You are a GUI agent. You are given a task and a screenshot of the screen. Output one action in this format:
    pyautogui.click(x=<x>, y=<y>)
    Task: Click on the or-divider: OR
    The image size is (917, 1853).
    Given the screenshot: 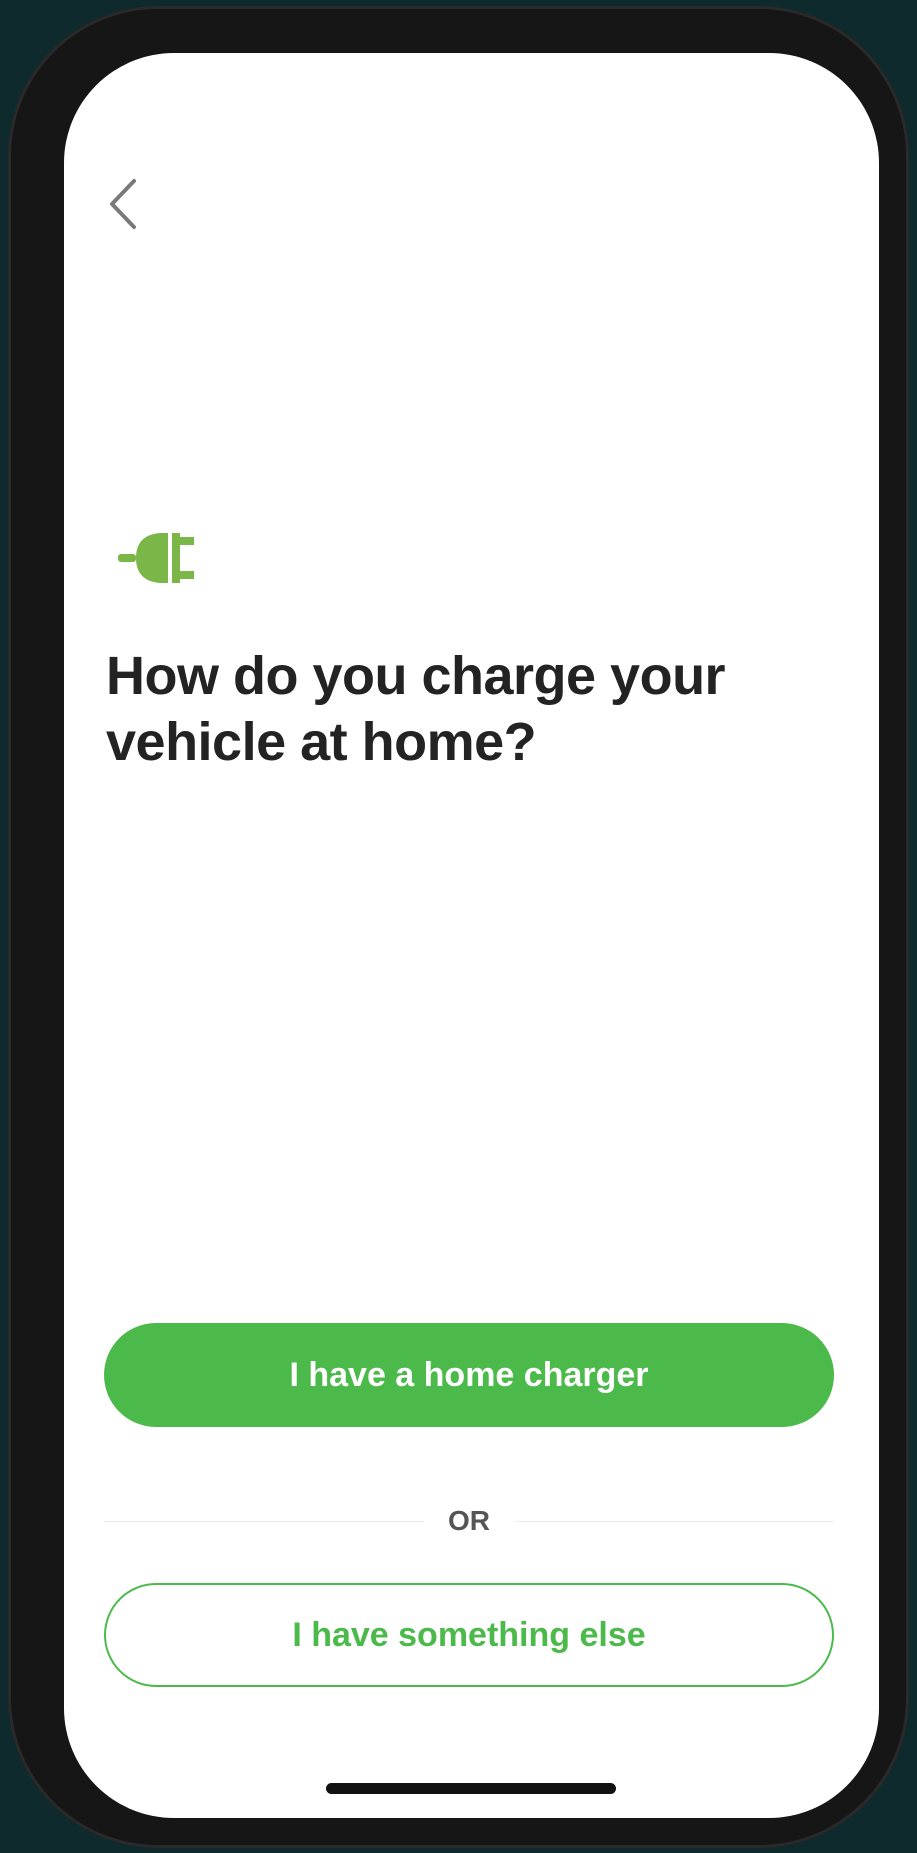 What is the action you would take?
    pyautogui.click(x=469, y=1521)
    